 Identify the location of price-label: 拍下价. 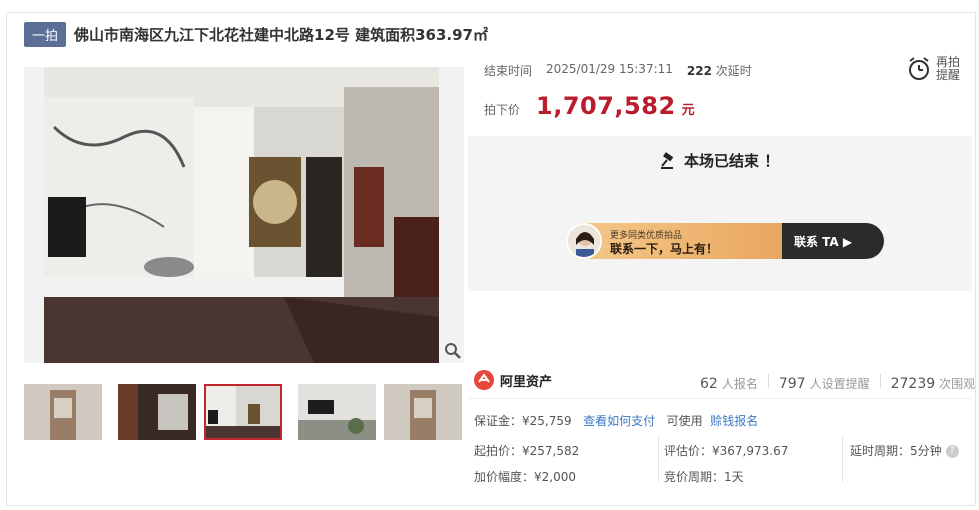
(502, 110).